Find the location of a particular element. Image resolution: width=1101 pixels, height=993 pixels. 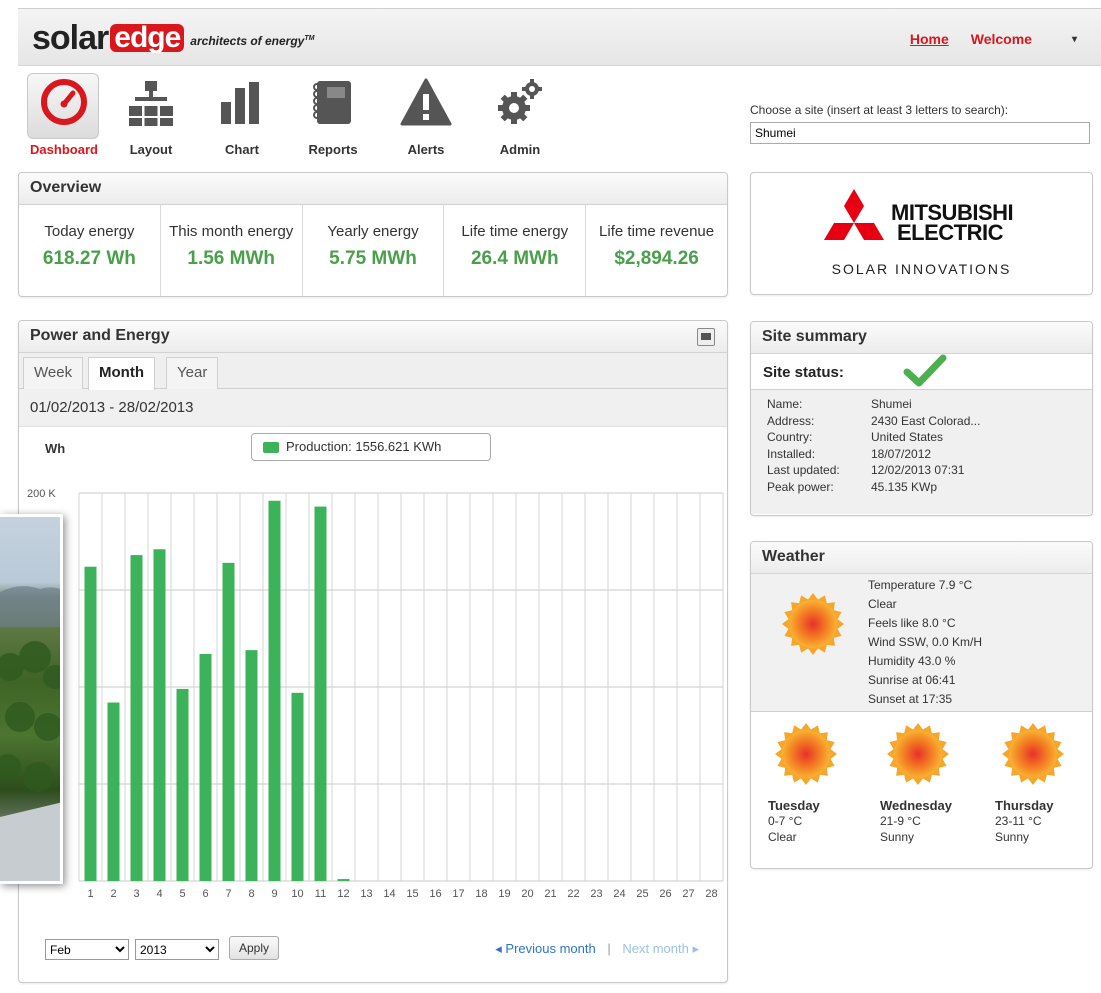

forecast-day: Thursday 23-11 °C Sunny is located at coordinates (1043, 781).